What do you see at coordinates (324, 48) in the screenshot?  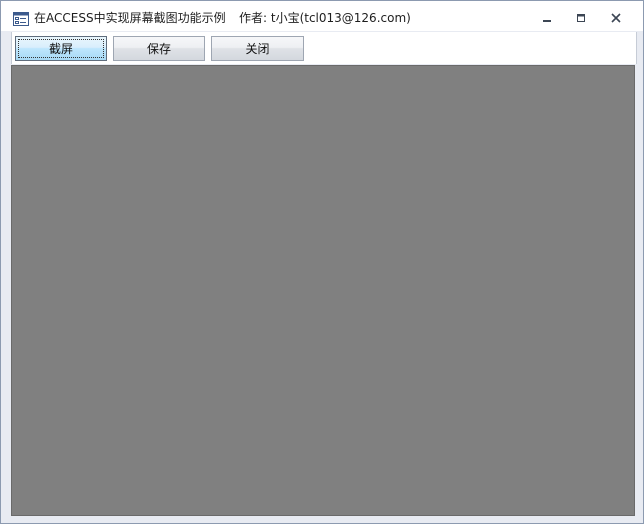 I see `toolbar: 截屏 保存 关闭` at bounding box center [324, 48].